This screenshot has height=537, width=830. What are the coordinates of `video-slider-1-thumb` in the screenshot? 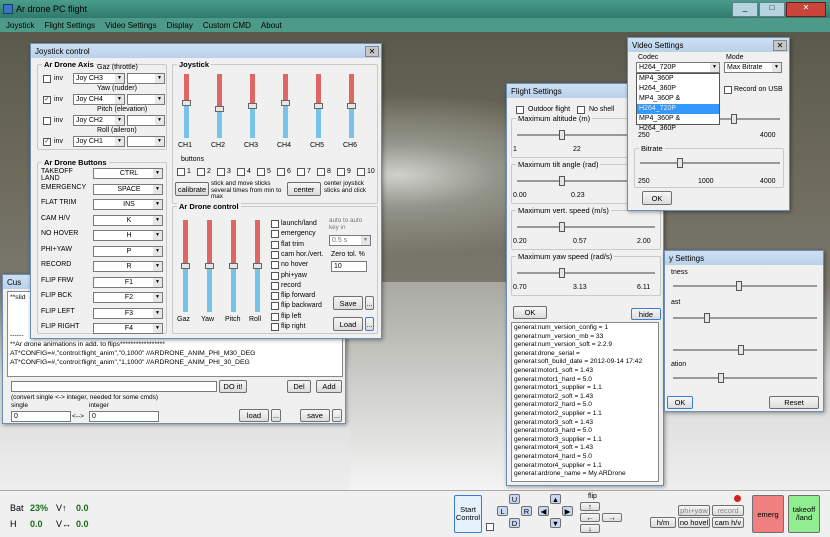 It's located at (734, 119).